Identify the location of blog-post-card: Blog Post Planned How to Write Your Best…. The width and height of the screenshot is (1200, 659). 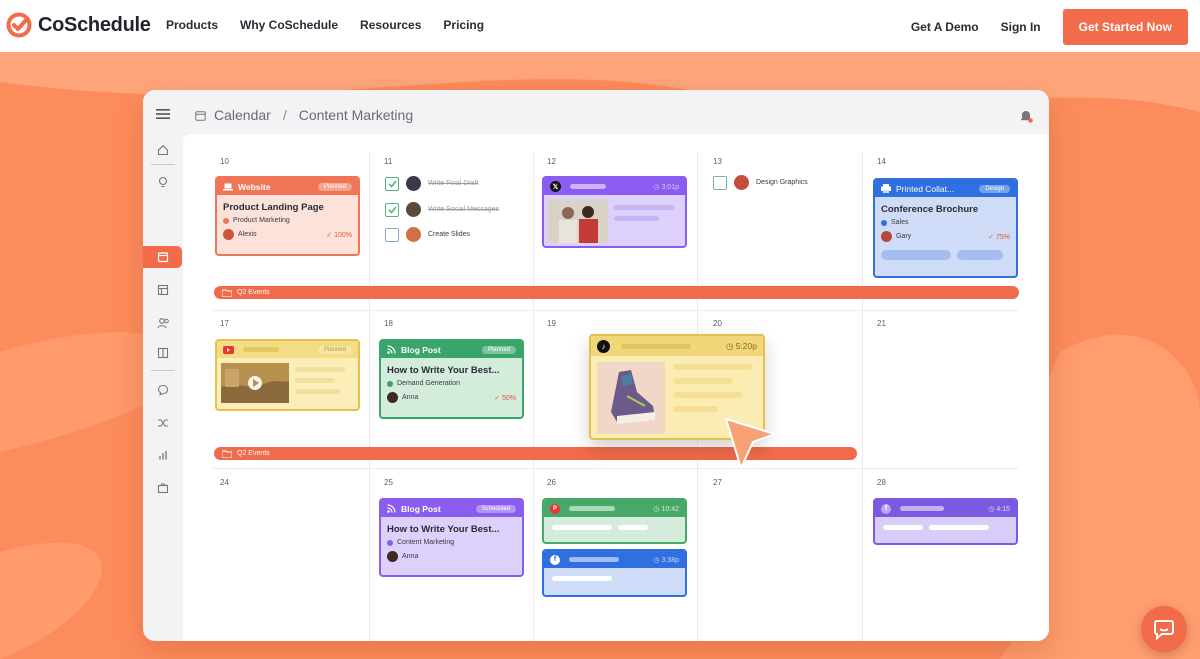
(451, 379).